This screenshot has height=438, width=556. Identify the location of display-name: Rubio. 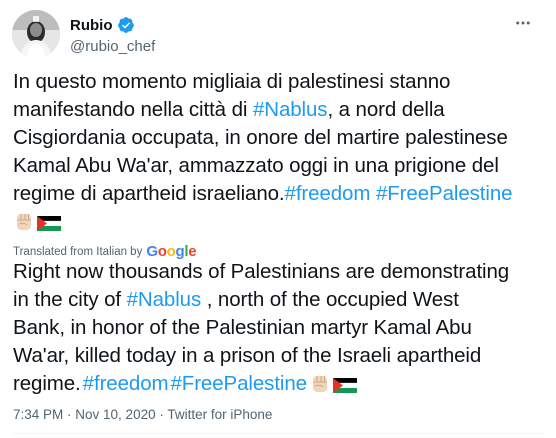
(91, 25).